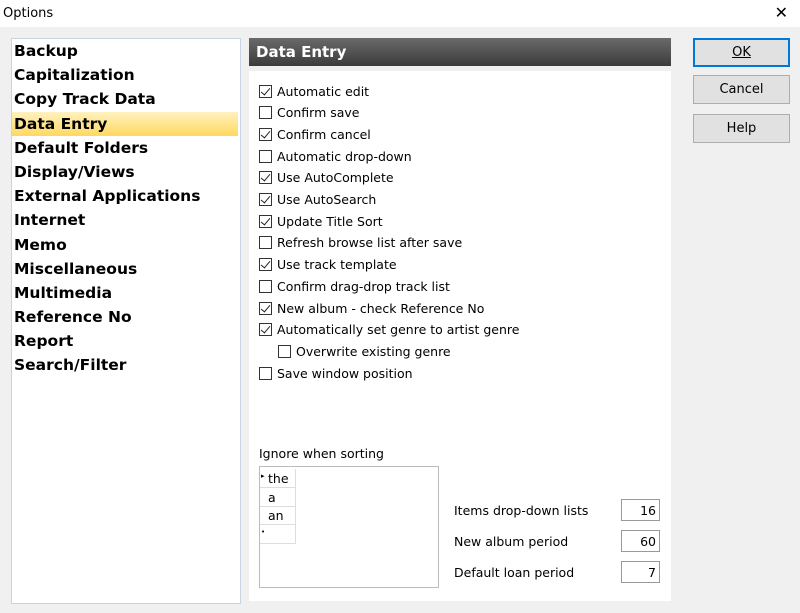 The image size is (800, 613). Describe the element at coordinates (741, 128) in the screenshot. I see `help-button: Help` at that location.